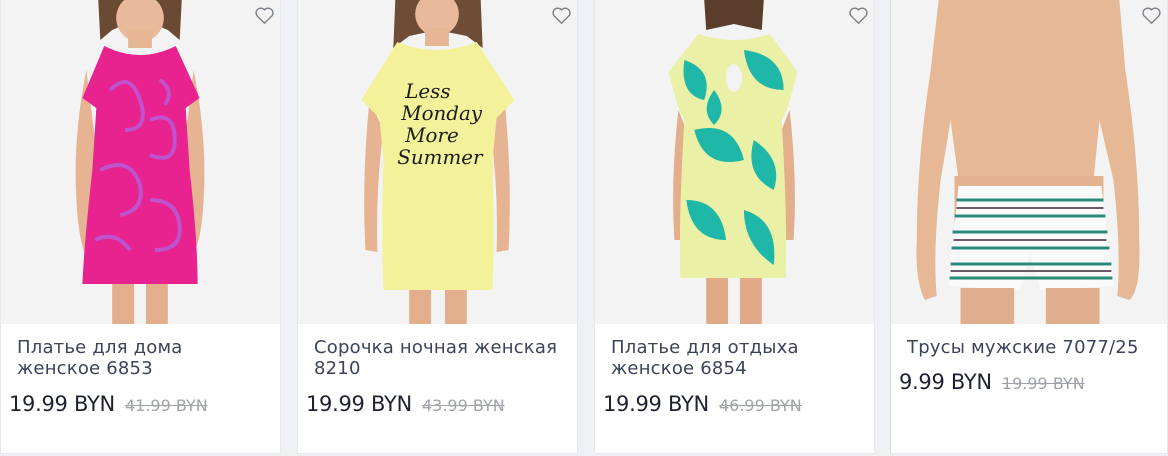 The height and width of the screenshot is (456, 1168). I want to click on product-title: Платье для отдыха женское 6854, so click(736, 358).